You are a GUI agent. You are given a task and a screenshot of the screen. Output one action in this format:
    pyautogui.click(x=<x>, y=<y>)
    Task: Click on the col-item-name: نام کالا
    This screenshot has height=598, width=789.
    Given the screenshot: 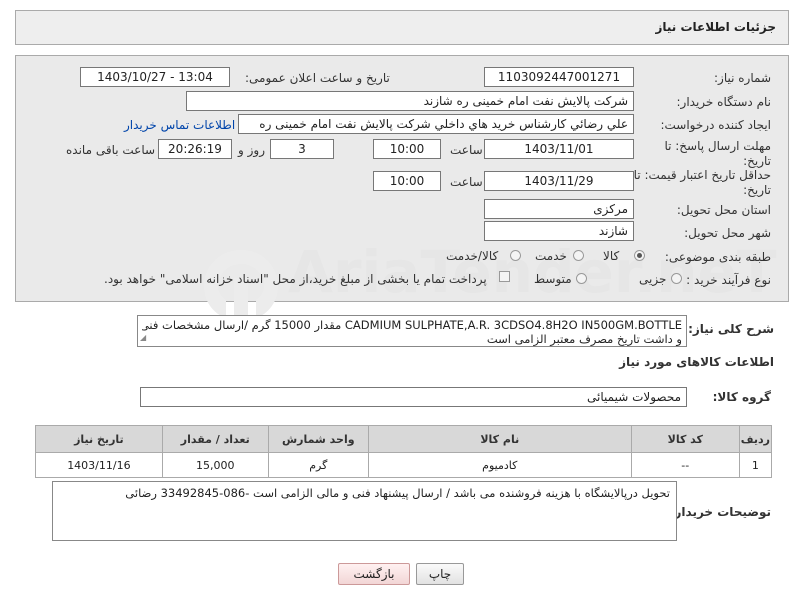 What is the action you would take?
    pyautogui.click(x=499, y=439)
    